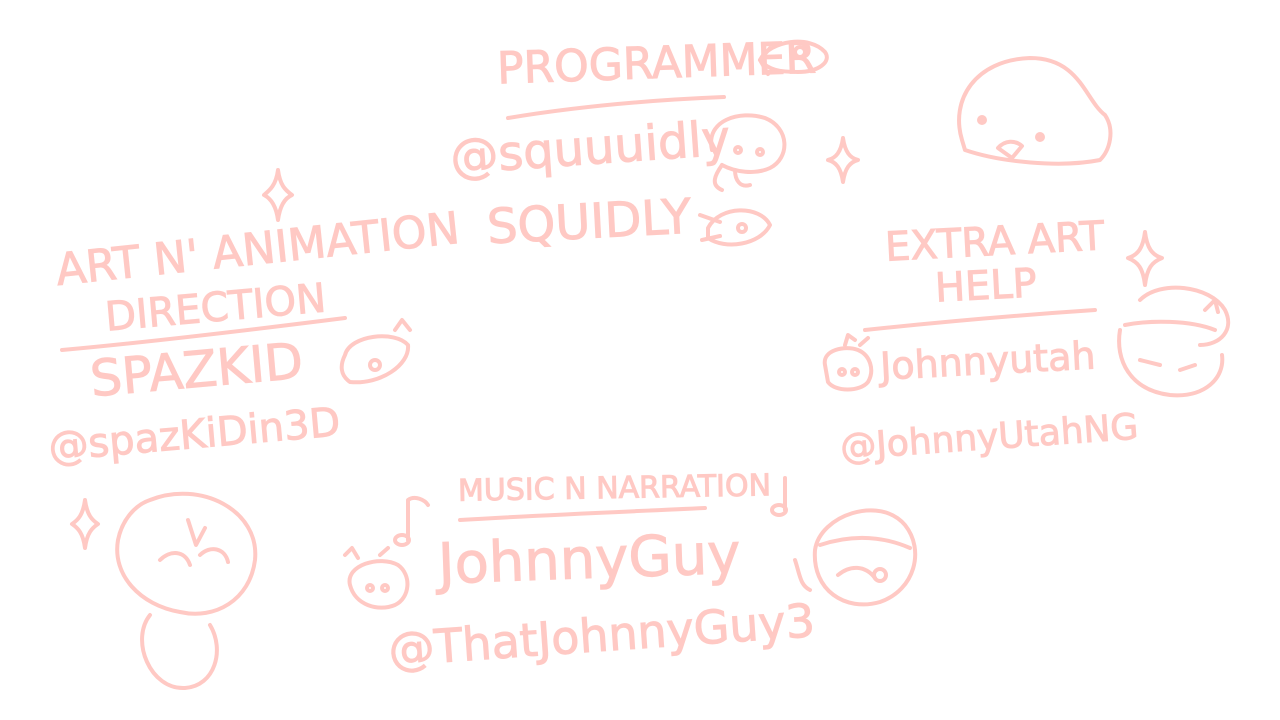 The image size is (1280, 720). Describe the element at coordinates (748, 152) in the screenshot. I see `octopus-doodle-icon` at that location.